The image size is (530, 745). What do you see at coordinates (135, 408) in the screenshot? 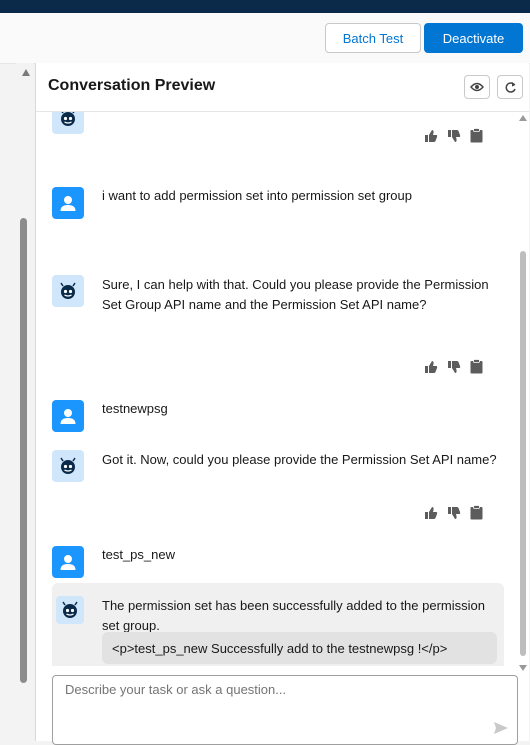
I see `user-message: testnewpsg` at bounding box center [135, 408].